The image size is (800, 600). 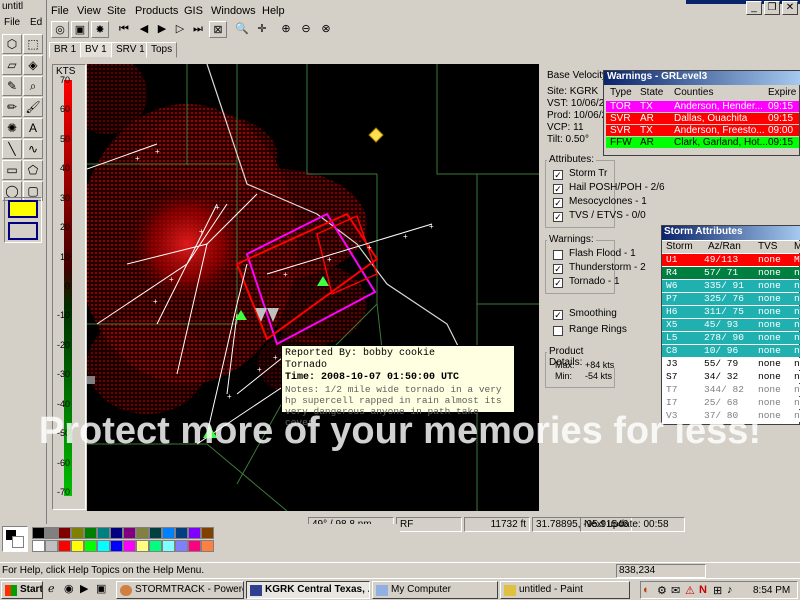 What do you see at coordinates (156, 11) in the screenshot?
I see `menu-products: Products` at bounding box center [156, 11].